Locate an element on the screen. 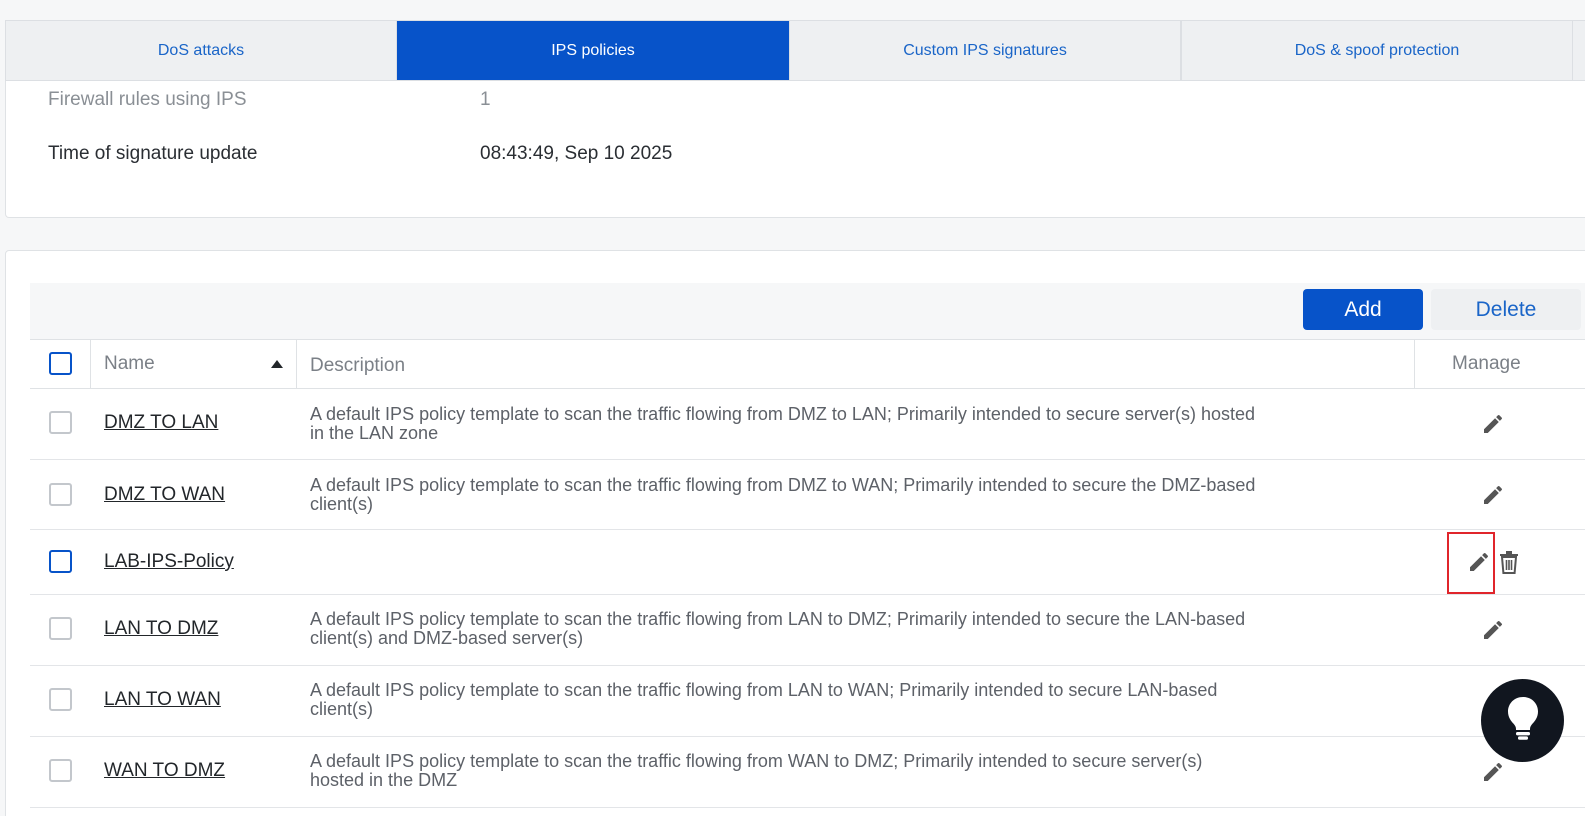  policy-name-link: WAN TO DMZ is located at coordinates (164, 771).